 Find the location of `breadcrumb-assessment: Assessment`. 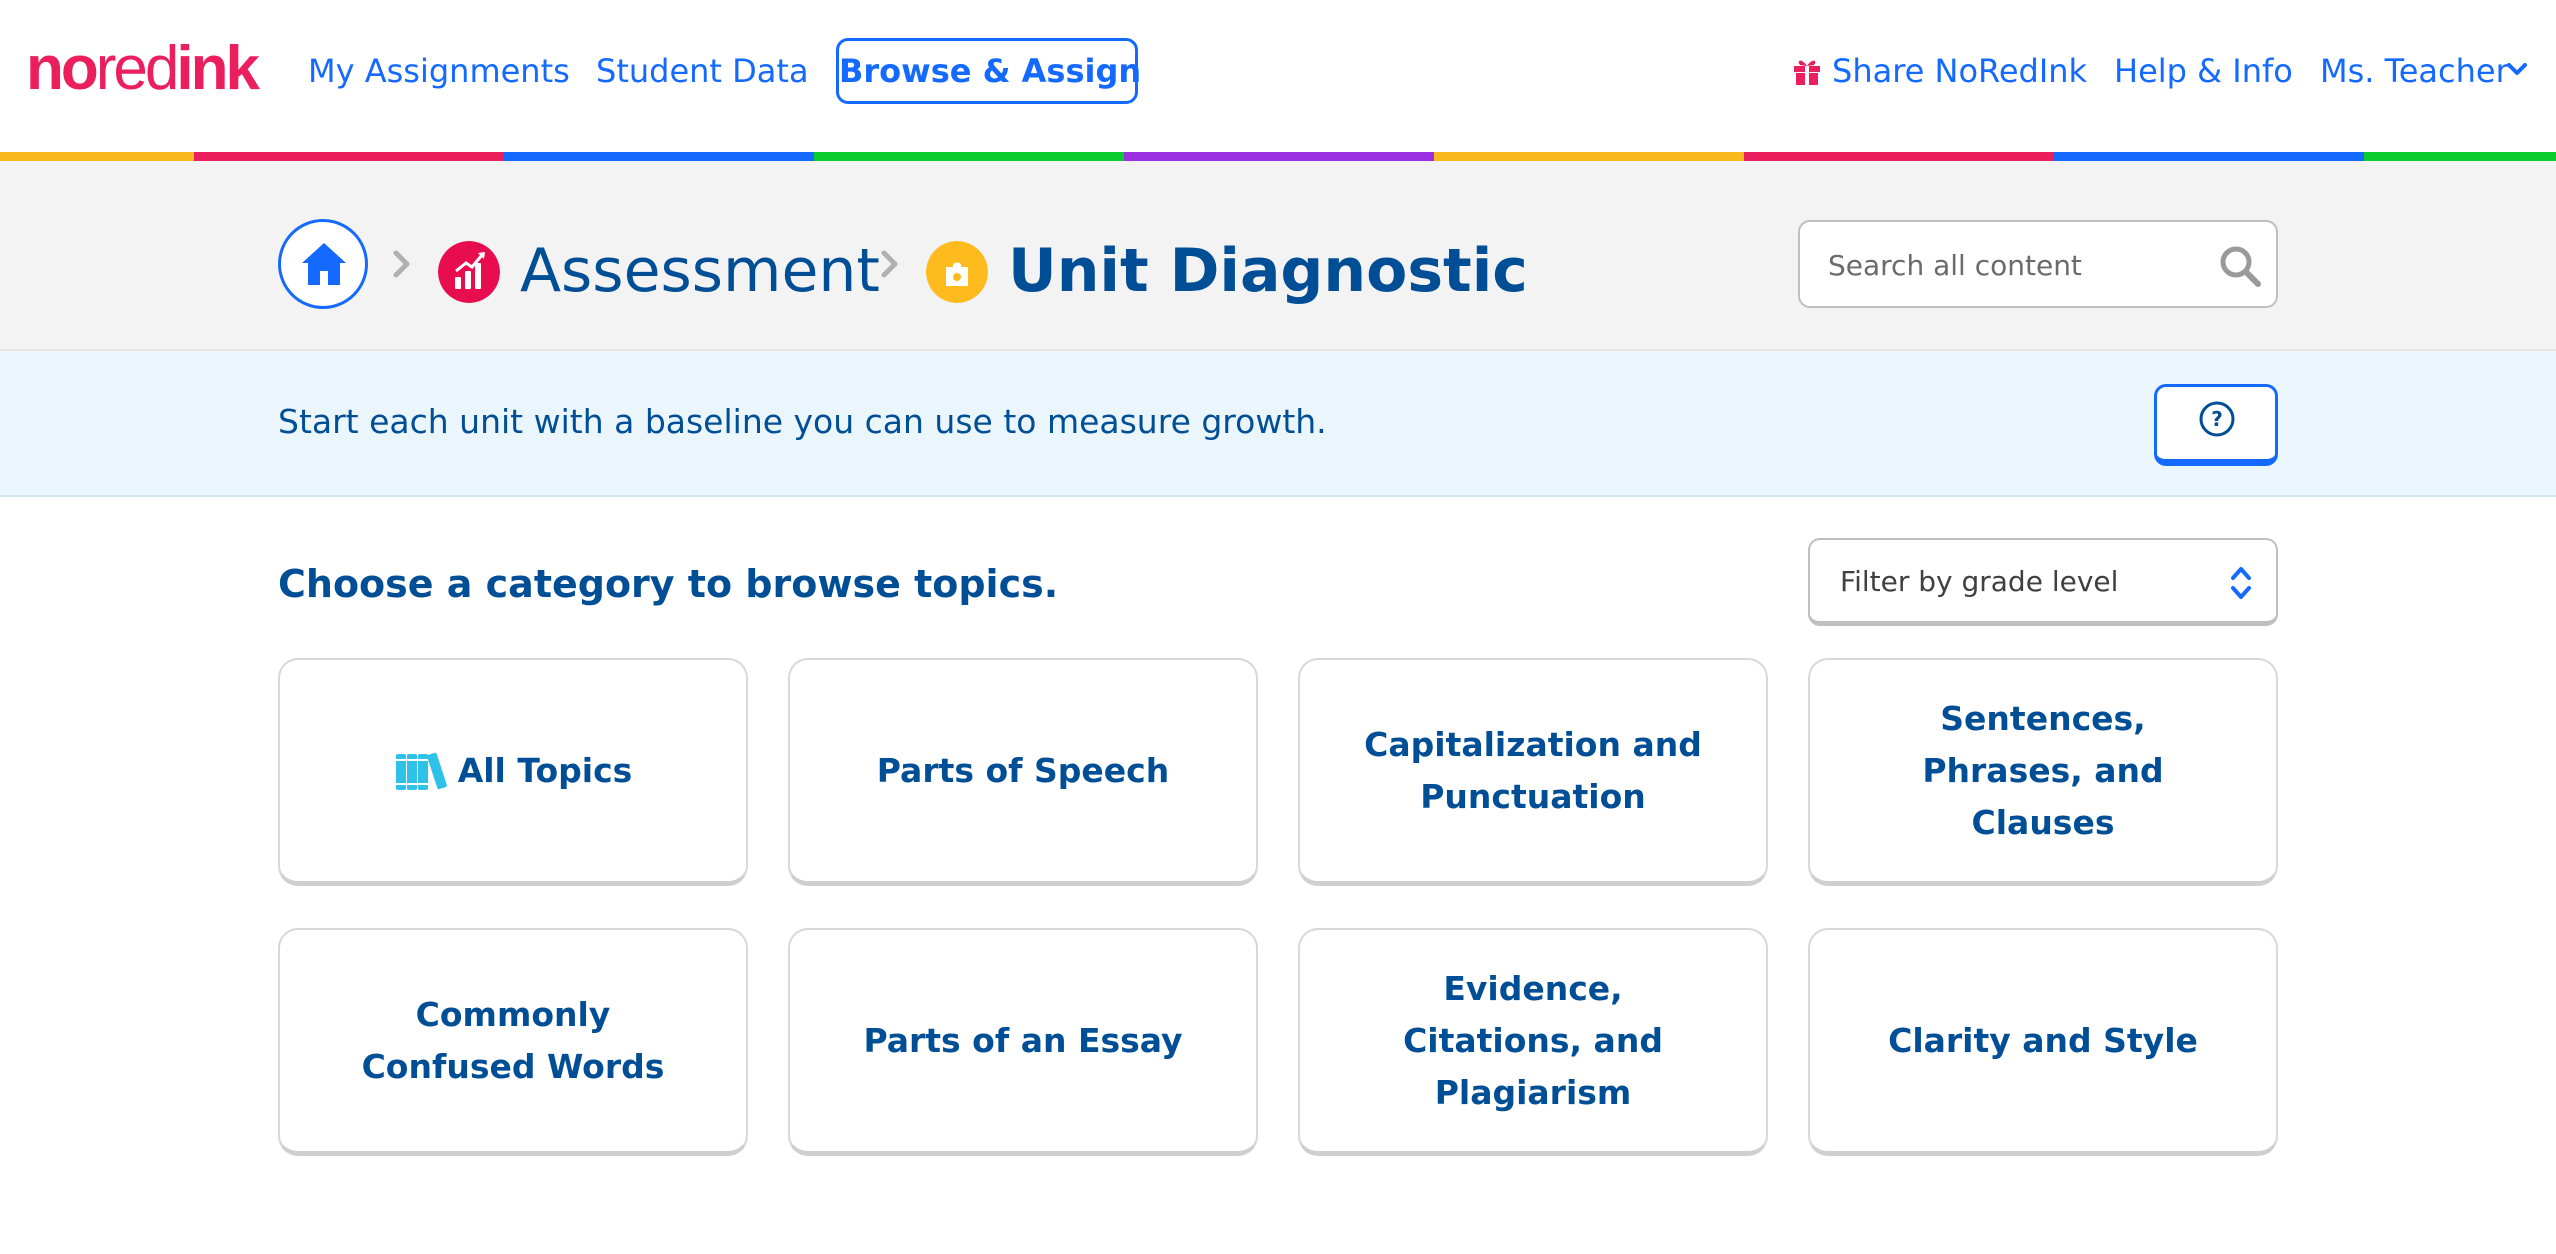

breadcrumb-assessment: Assessment is located at coordinates (700, 271).